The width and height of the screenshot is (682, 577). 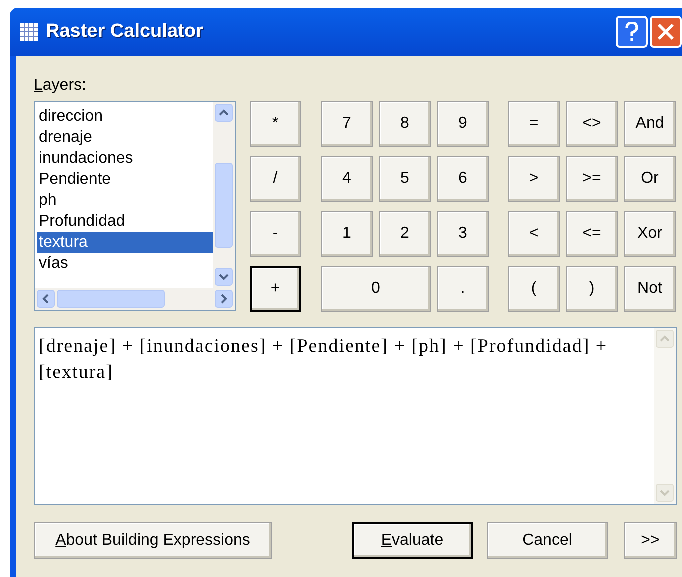 I want to click on keypad-key: Or, so click(x=650, y=179).